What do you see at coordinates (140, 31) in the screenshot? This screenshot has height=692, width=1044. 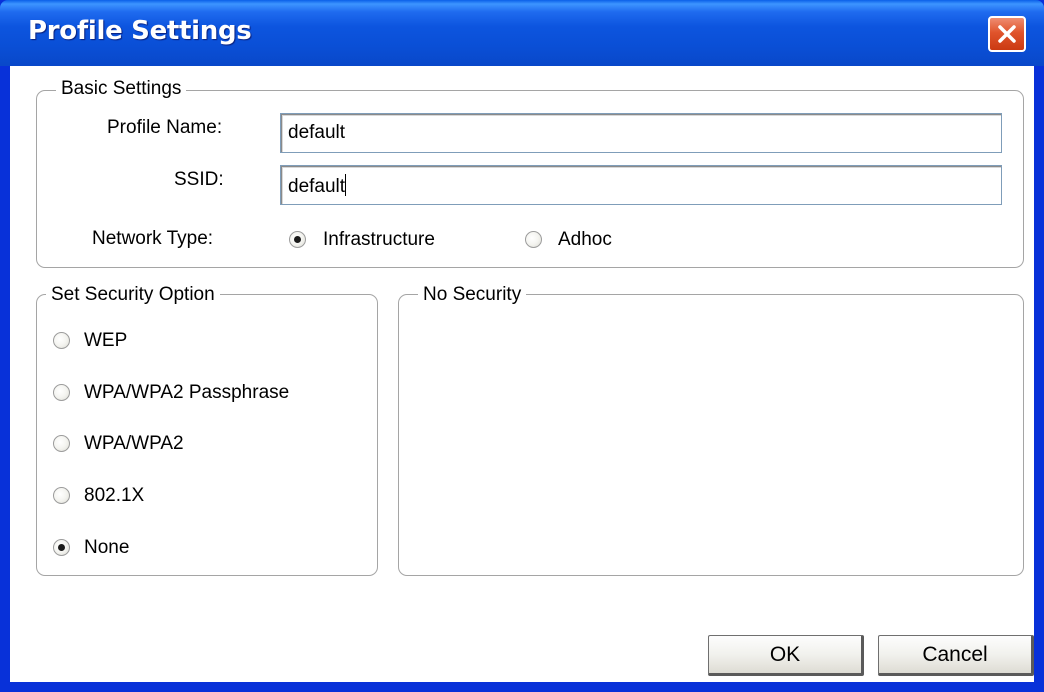 I see `dialog-title: Profile Settings` at bounding box center [140, 31].